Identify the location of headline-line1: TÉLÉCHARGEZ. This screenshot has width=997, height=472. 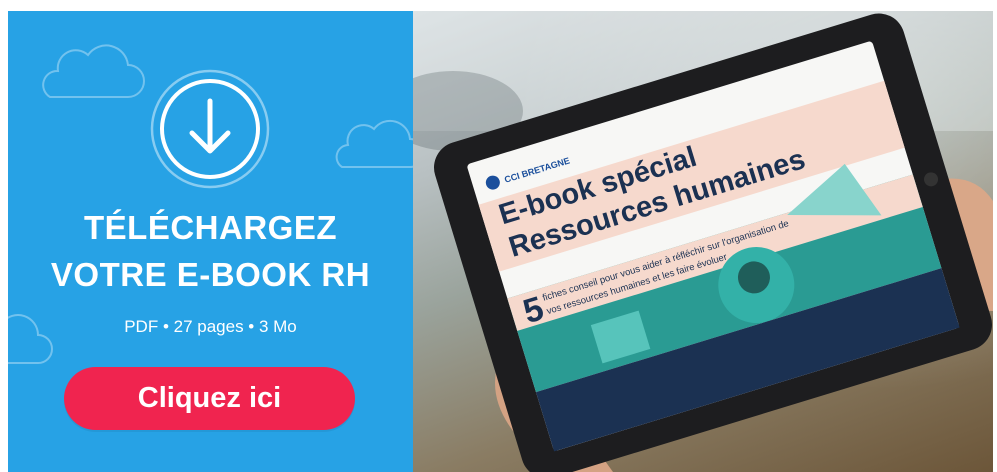
(210, 227).